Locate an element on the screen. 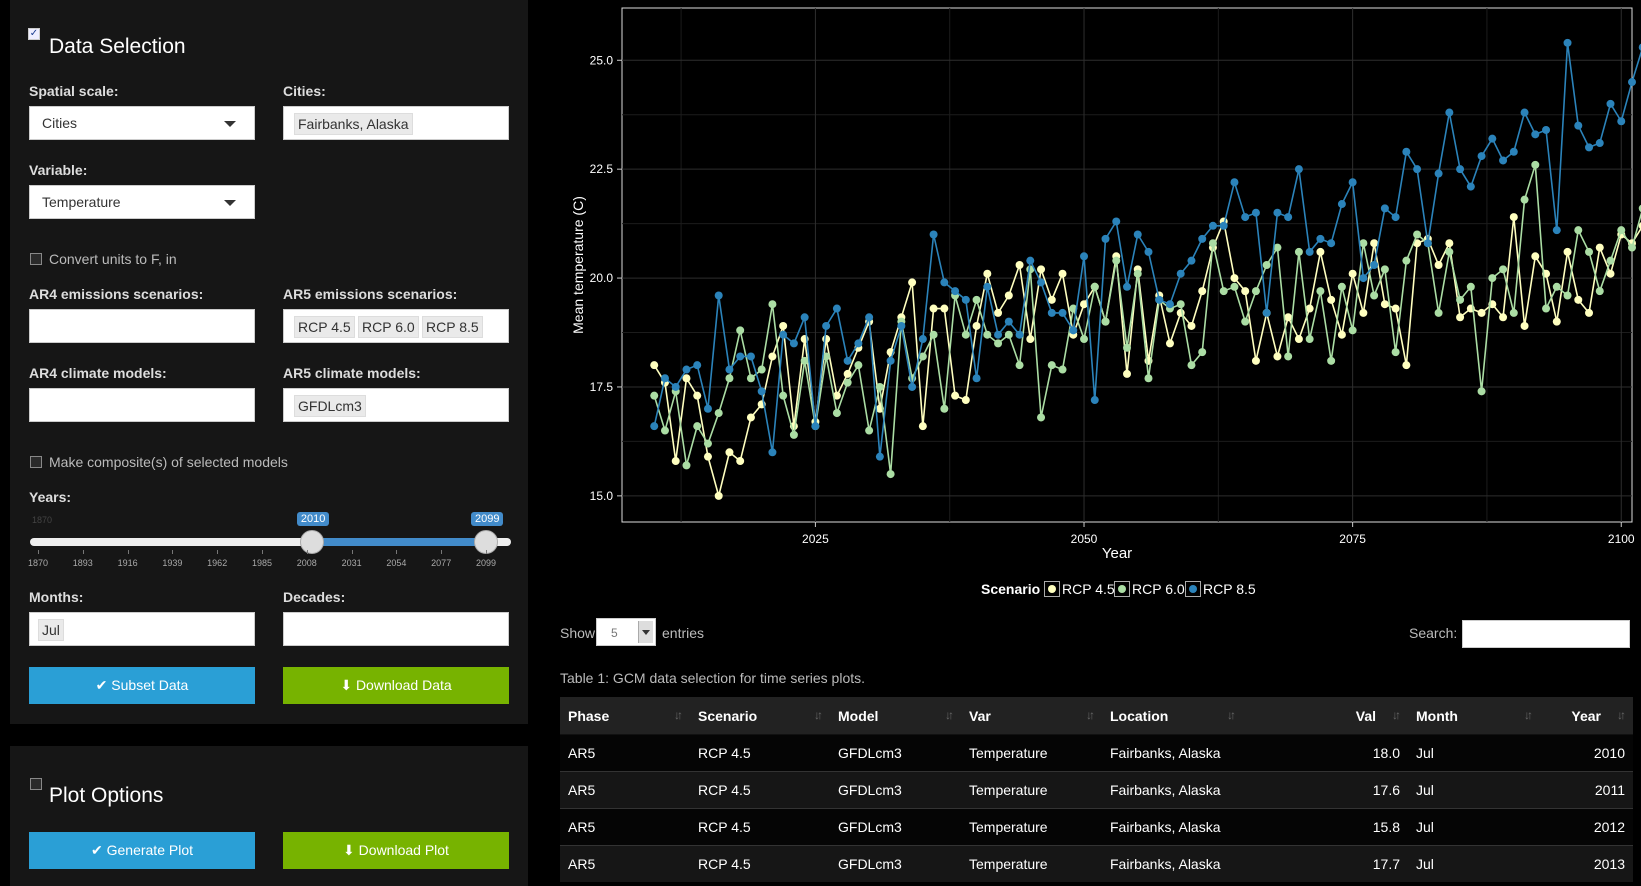 Image resolution: width=1641 pixels, height=886 pixels. scenario-tag-rcp60: RCP 6.0 is located at coordinates (388, 327).